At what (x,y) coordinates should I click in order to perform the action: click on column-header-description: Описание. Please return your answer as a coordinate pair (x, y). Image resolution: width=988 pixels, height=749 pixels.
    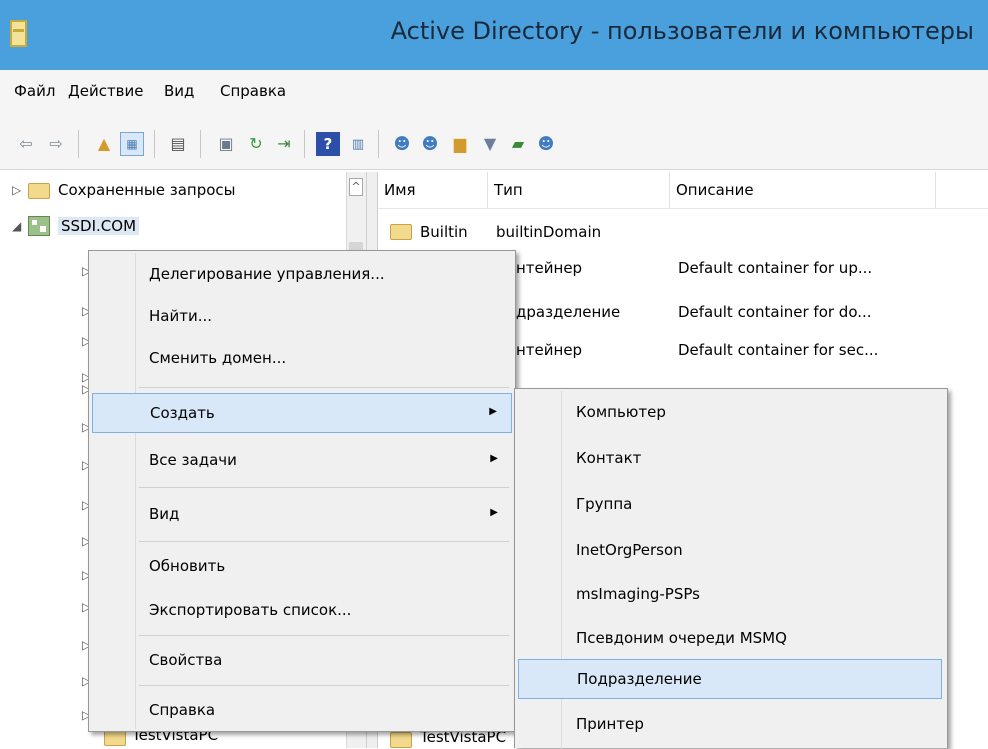
    Looking at the image, I should click on (803, 190).